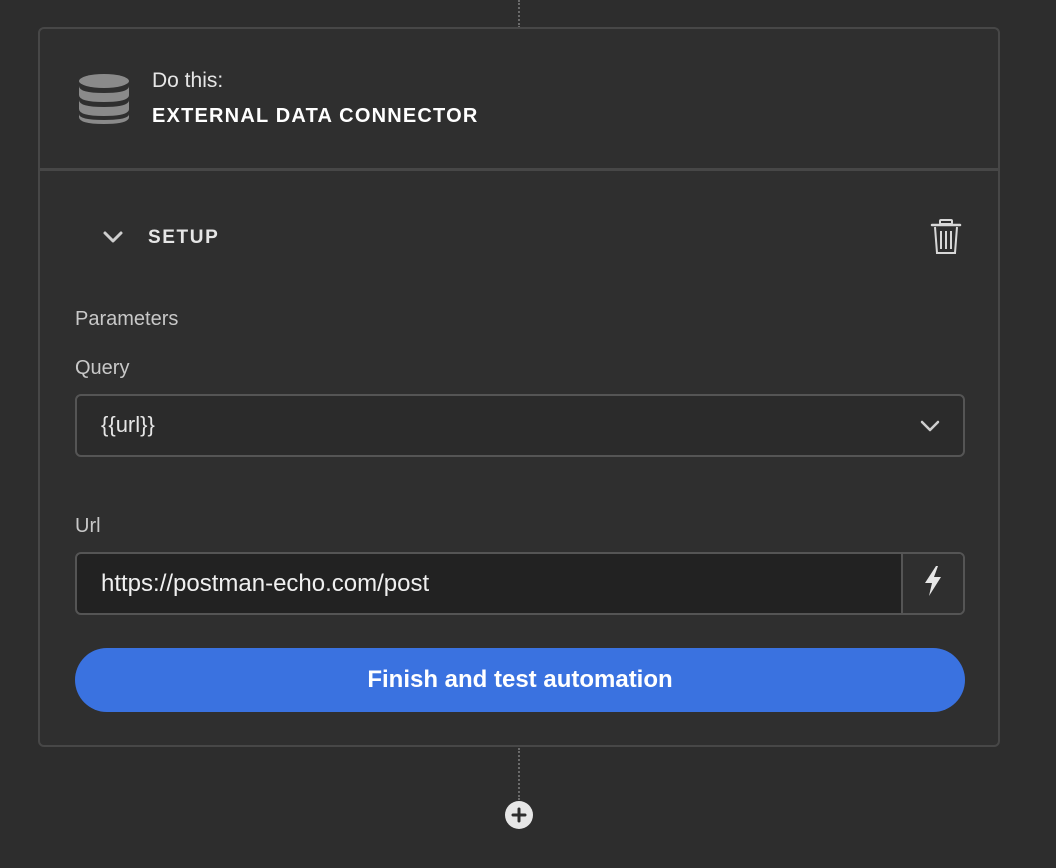 Image resolution: width=1056 pixels, height=868 pixels. Describe the element at coordinates (104, 101) in the screenshot. I see `database-icon` at that location.